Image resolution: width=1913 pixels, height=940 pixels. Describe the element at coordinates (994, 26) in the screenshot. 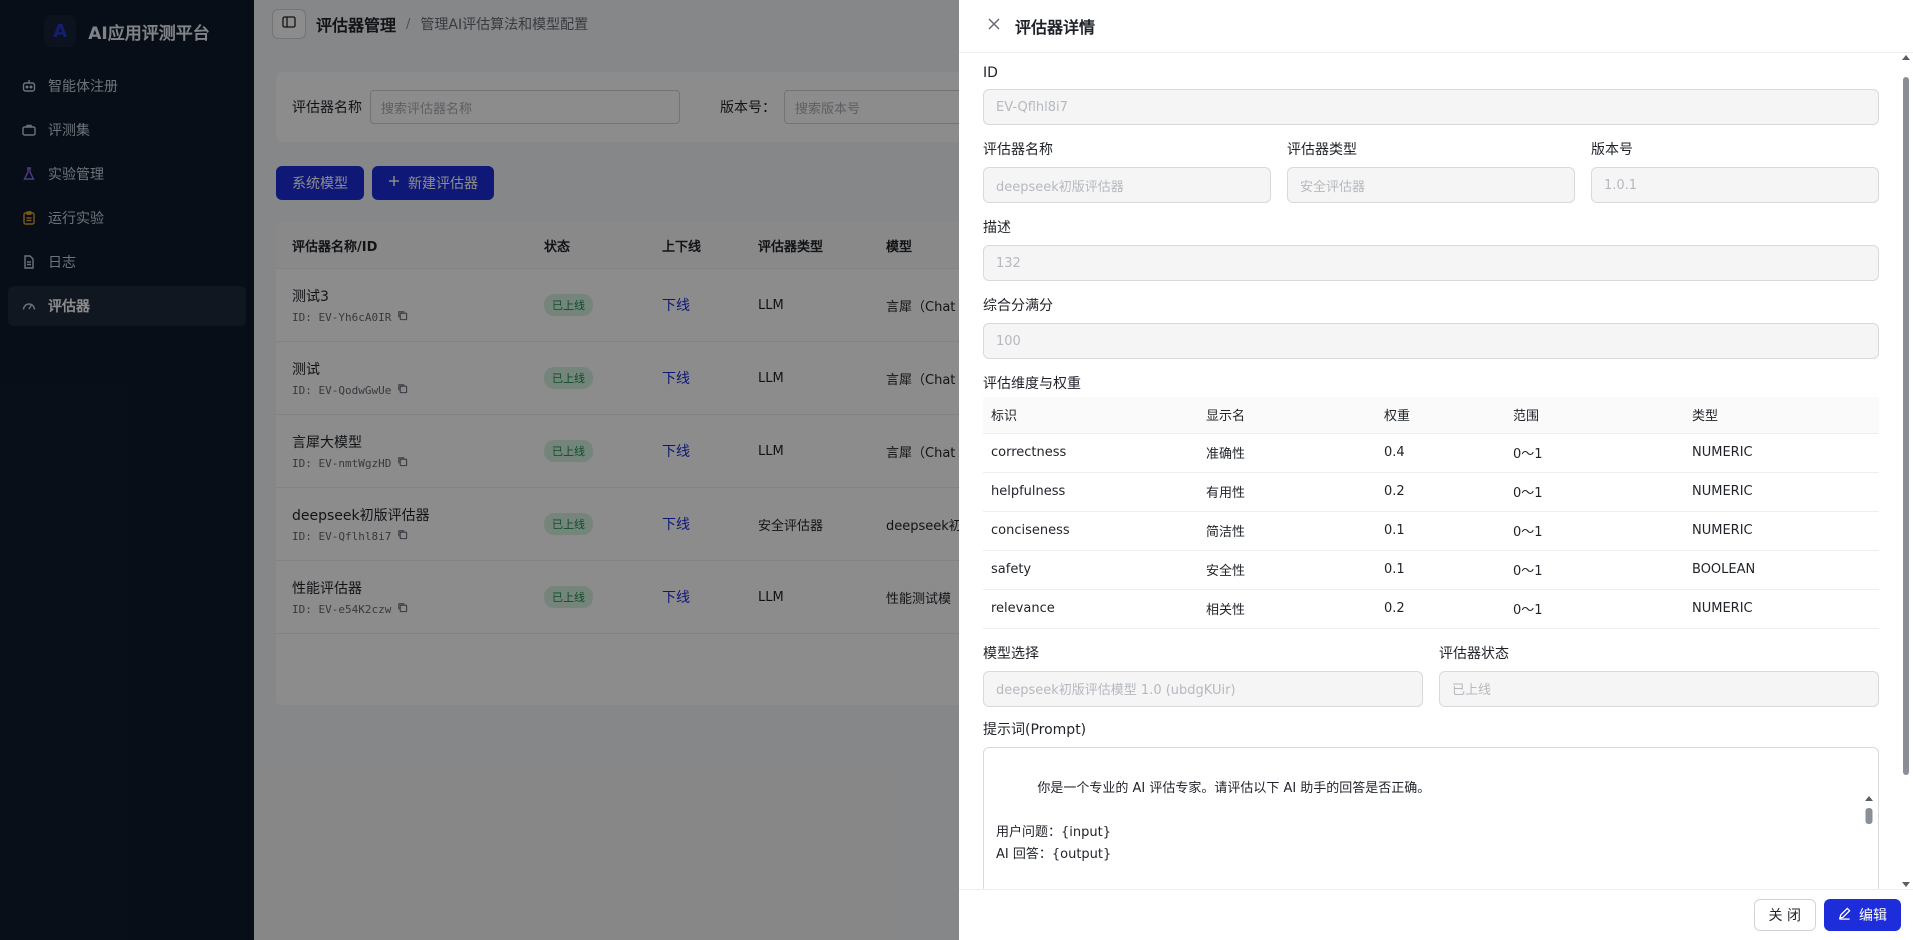

I see `close-icon` at that location.